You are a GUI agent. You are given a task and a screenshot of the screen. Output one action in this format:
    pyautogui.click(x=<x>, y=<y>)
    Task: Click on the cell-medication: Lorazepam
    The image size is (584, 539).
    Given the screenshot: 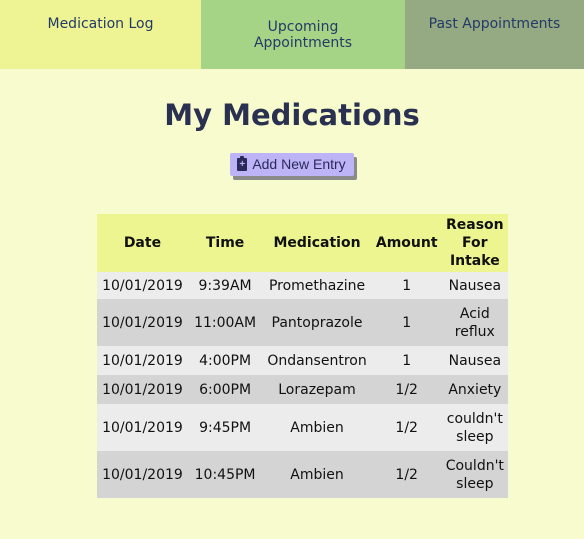 What is the action you would take?
    pyautogui.click(x=317, y=389)
    